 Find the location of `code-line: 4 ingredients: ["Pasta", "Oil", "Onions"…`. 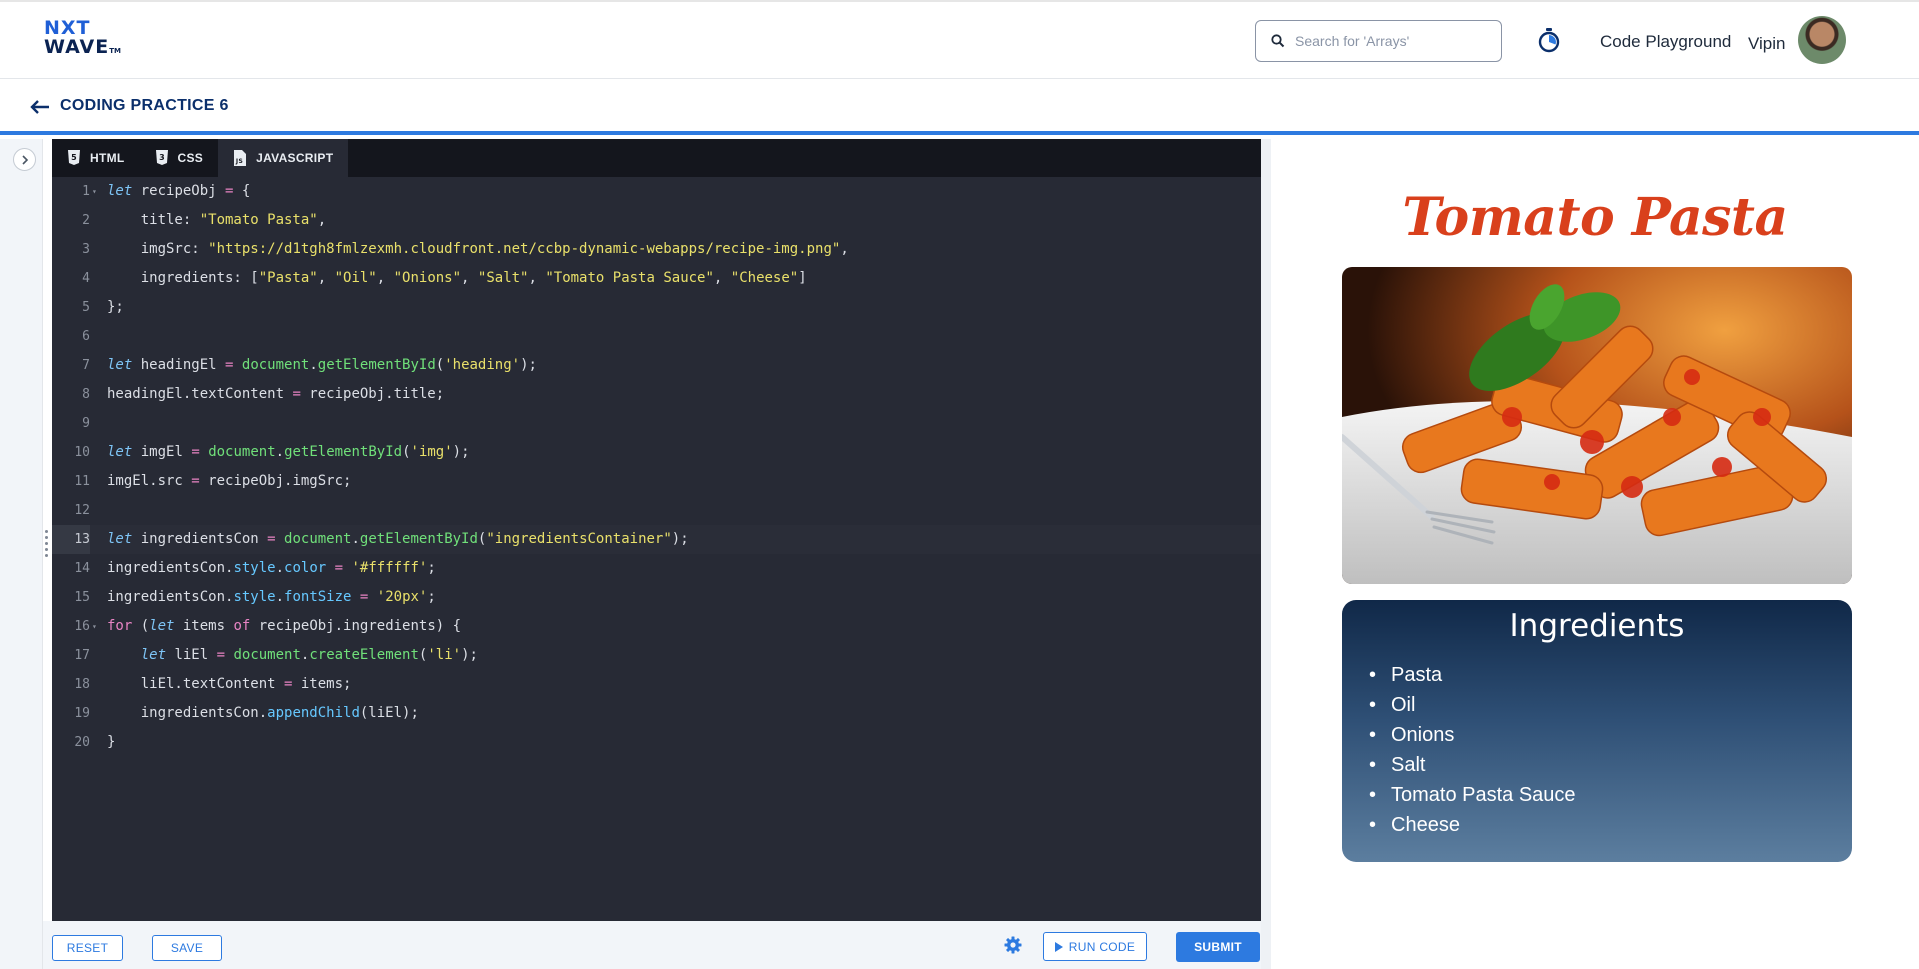

code-line: 4 ingredients: ["Pasta", "Oil", "Onions"… is located at coordinates (656, 278).